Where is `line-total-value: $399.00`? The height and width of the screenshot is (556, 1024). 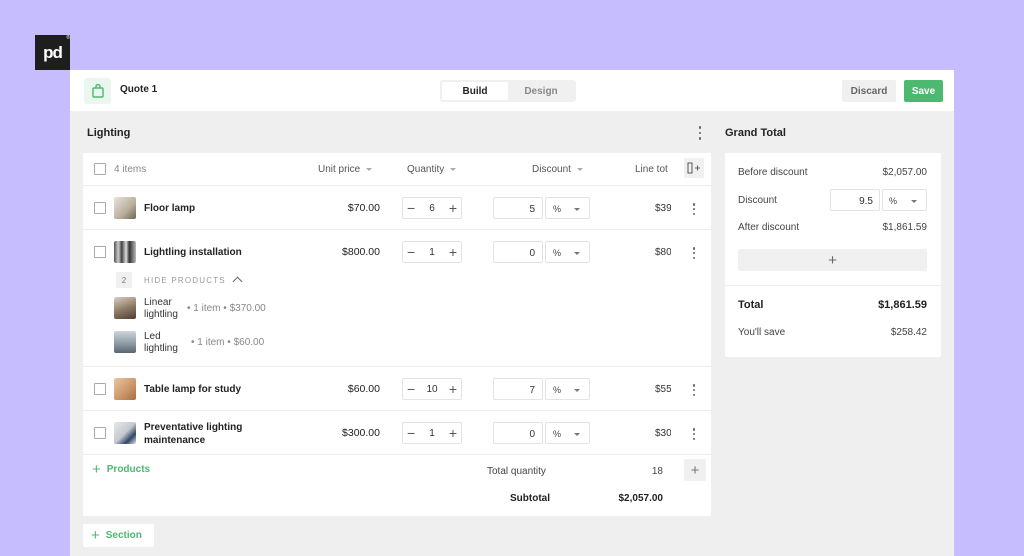 line-total-value: $399.00 is located at coordinates (663, 208).